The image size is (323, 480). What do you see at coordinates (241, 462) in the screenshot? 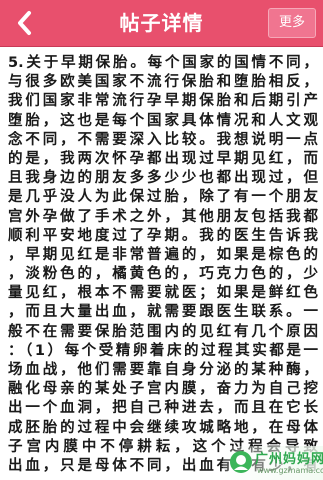
I see `watermark-logo-icon` at bounding box center [241, 462].